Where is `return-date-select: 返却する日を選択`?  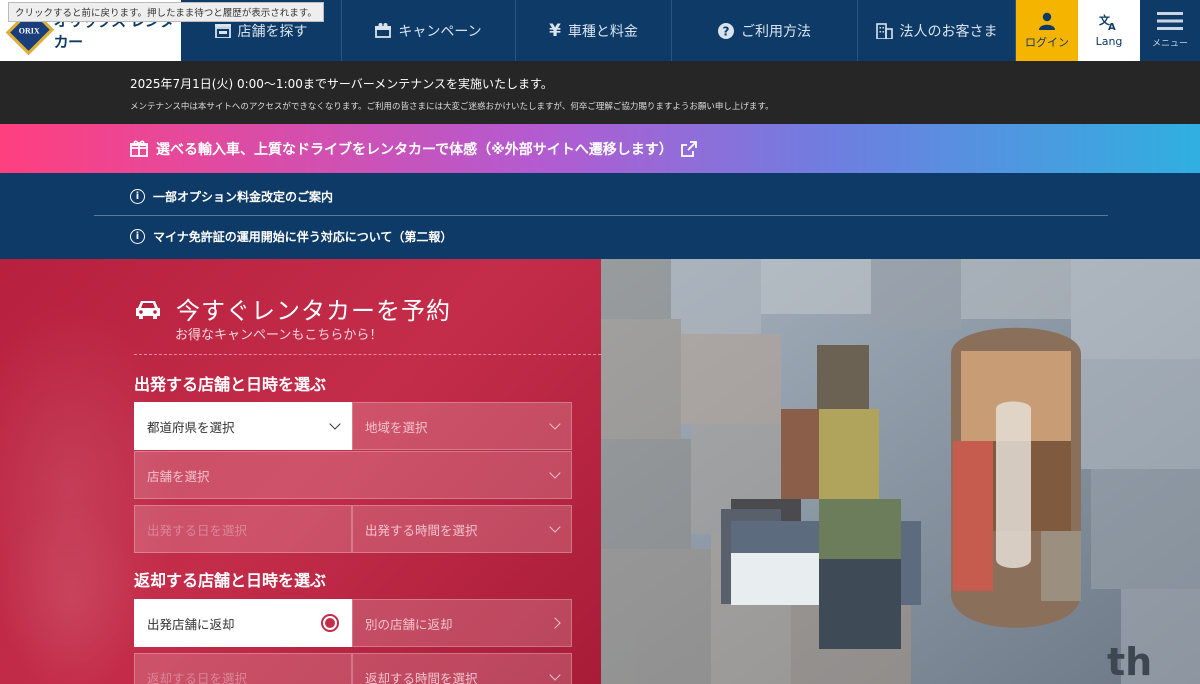 return-date-select: 返却する日を選択 is located at coordinates (243, 668).